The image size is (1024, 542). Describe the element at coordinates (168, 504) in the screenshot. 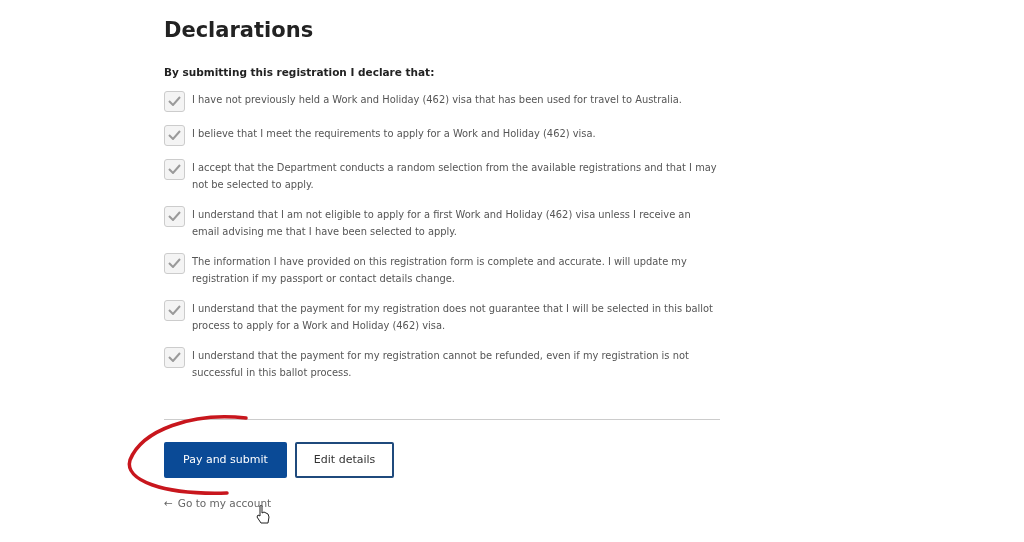

I see `back-arrow-icon: ←` at that location.